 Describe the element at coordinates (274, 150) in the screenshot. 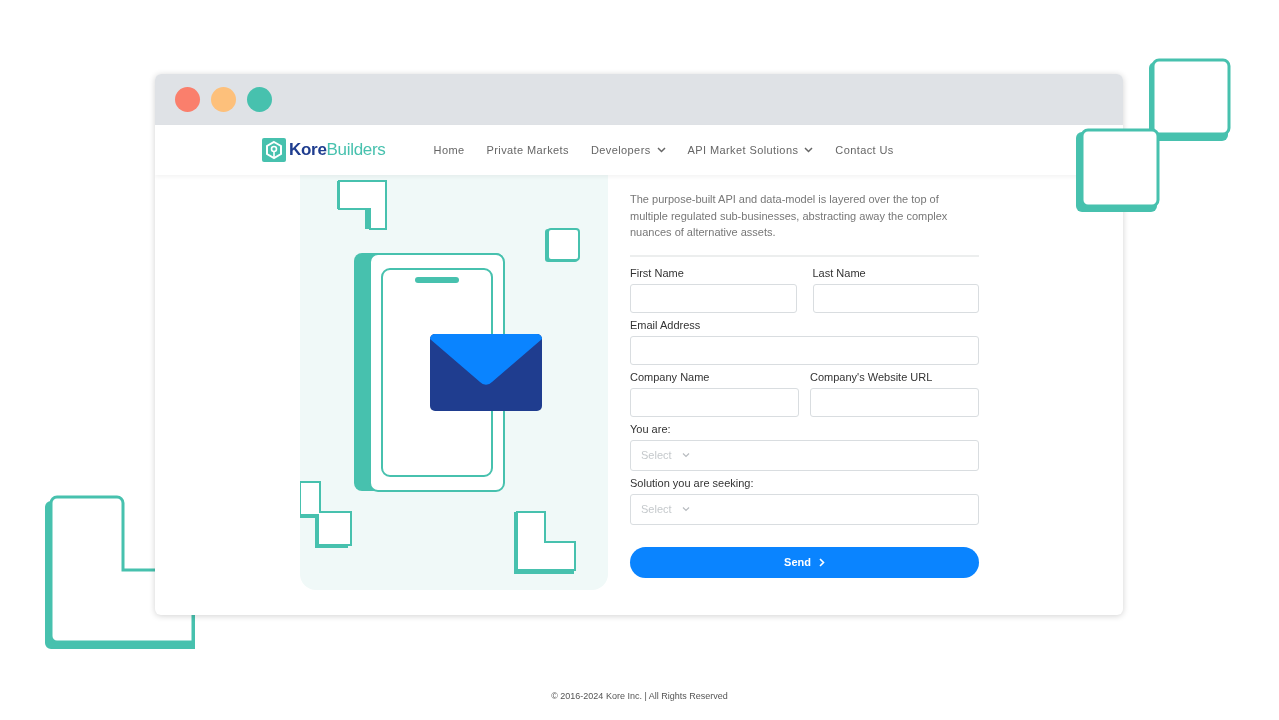

I see `logo-icon` at that location.